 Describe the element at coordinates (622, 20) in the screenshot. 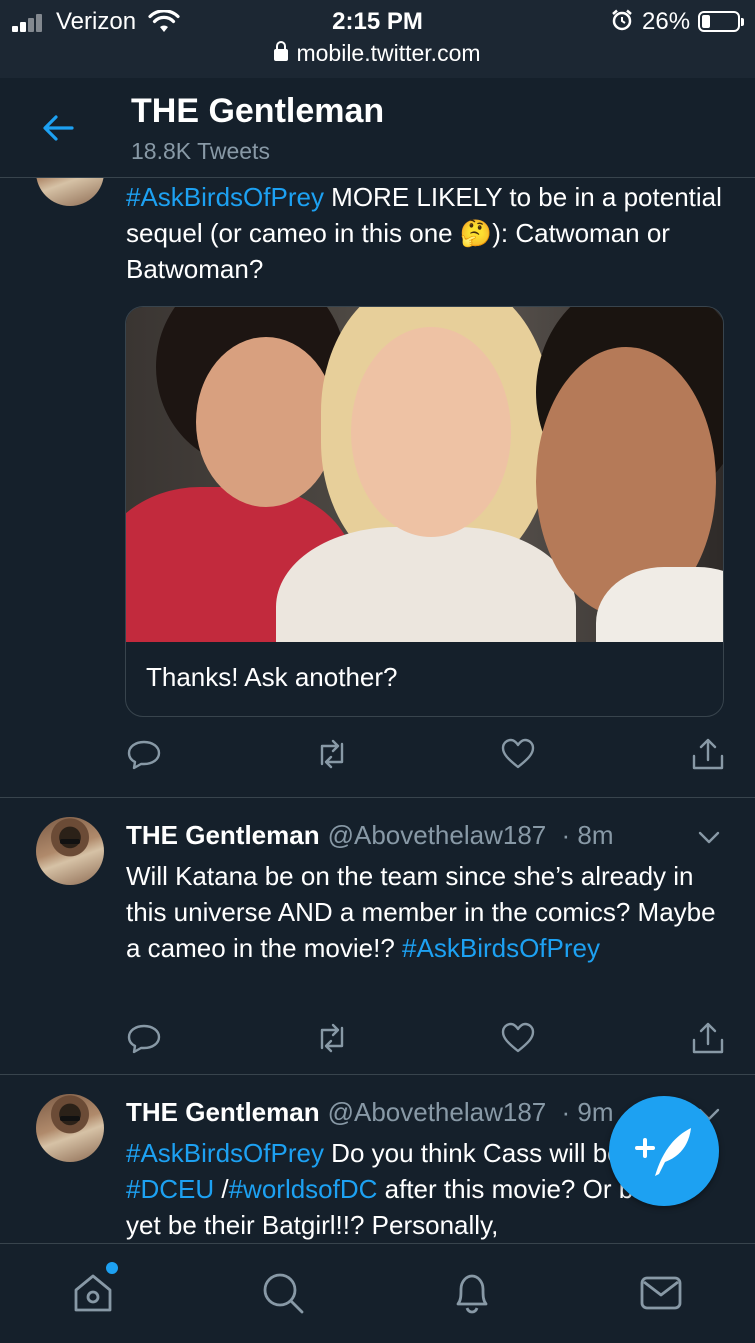

I see `alarm-icon` at that location.